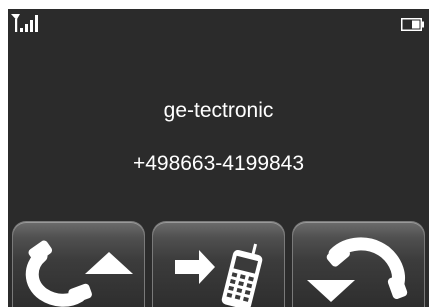  Describe the element at coordinates (218, 110) in the screenshot. I see `caller-name: ge-tectronic` at that location.